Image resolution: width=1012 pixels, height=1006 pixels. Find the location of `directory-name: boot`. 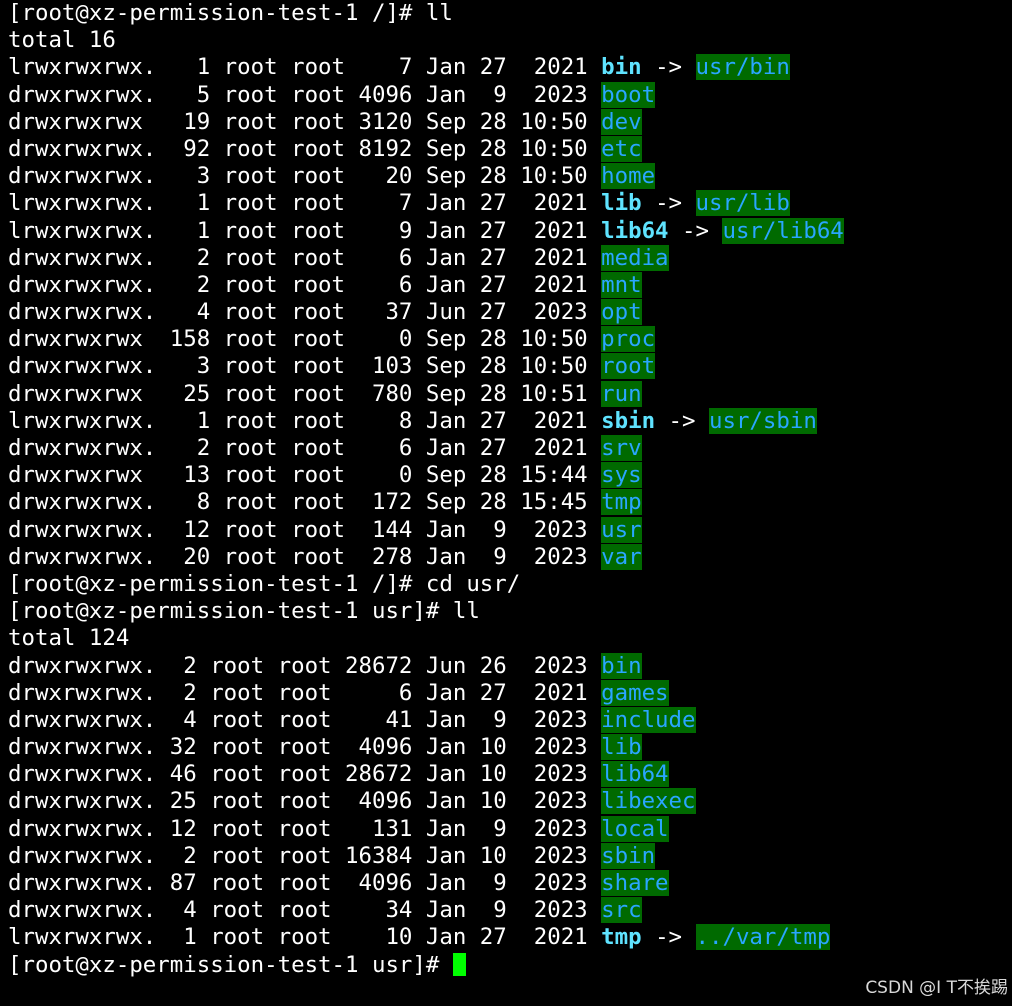

directory-name: boot is located at coordinates (628, 94).